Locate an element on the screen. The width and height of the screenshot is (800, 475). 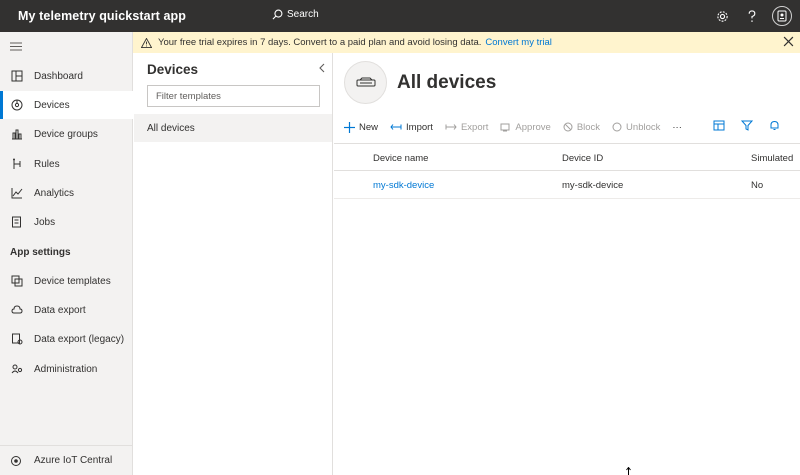
filter-icon is located at coordinates (747, 127).